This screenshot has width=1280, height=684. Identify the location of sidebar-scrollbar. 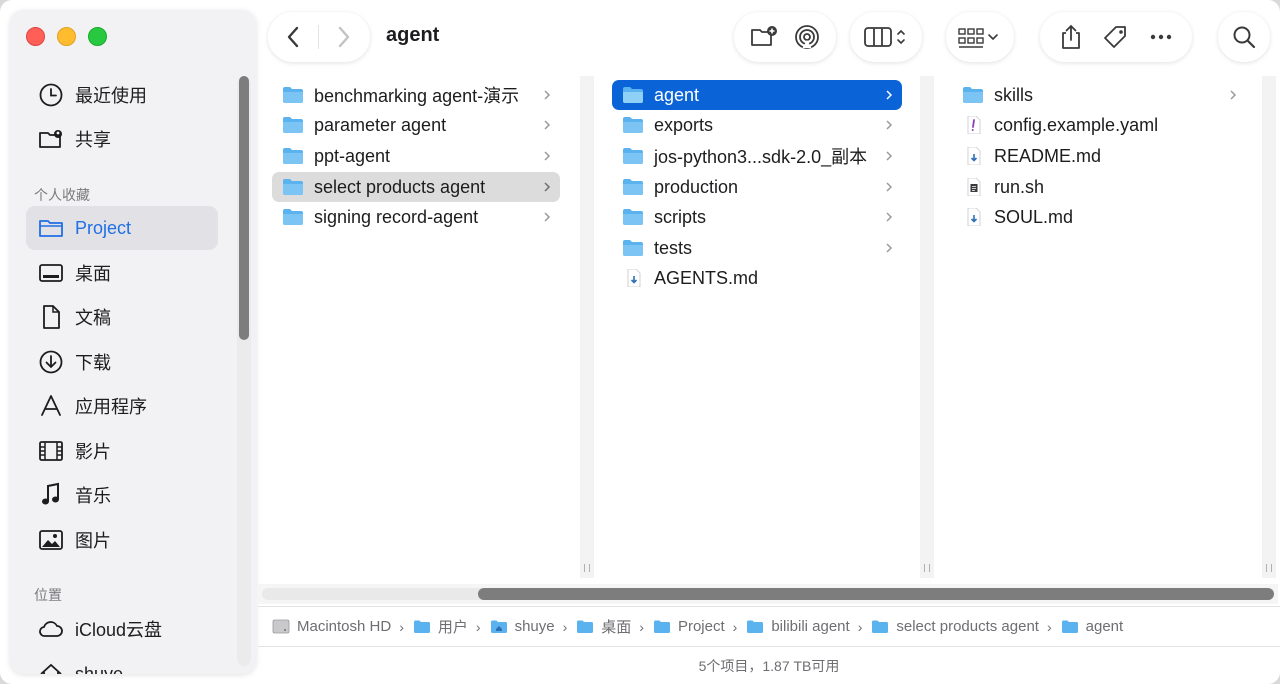
(244, 371).